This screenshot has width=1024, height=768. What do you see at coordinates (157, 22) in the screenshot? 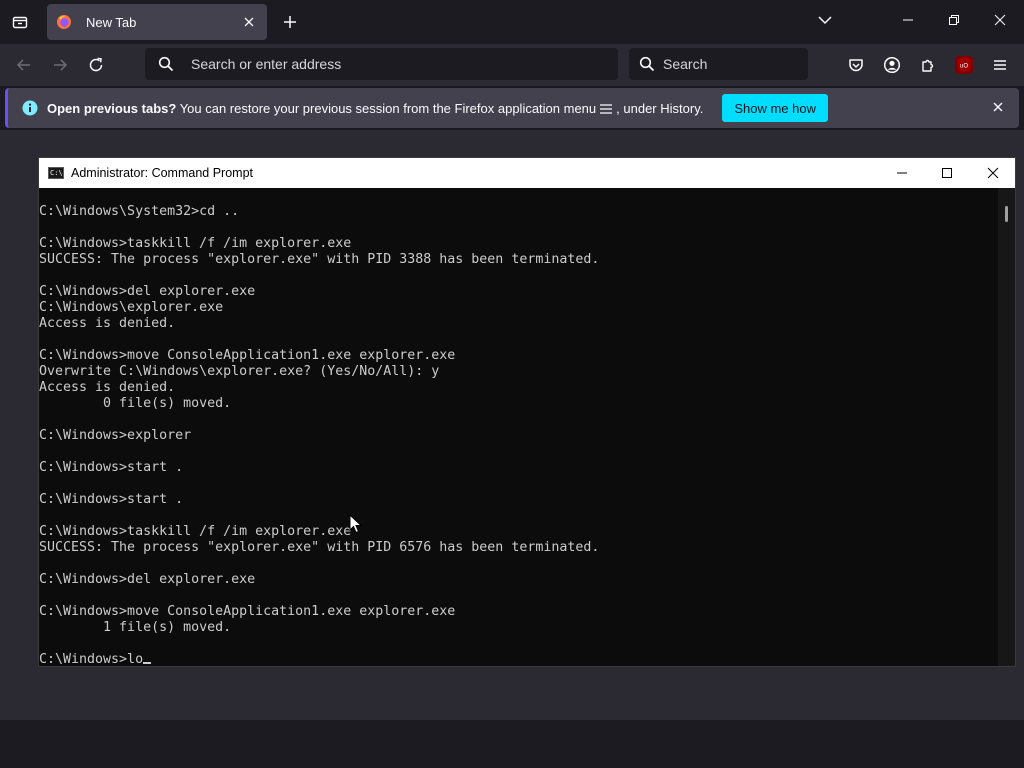
I see `tab-new-tab: New Tab` at bounding box center [157, 22].